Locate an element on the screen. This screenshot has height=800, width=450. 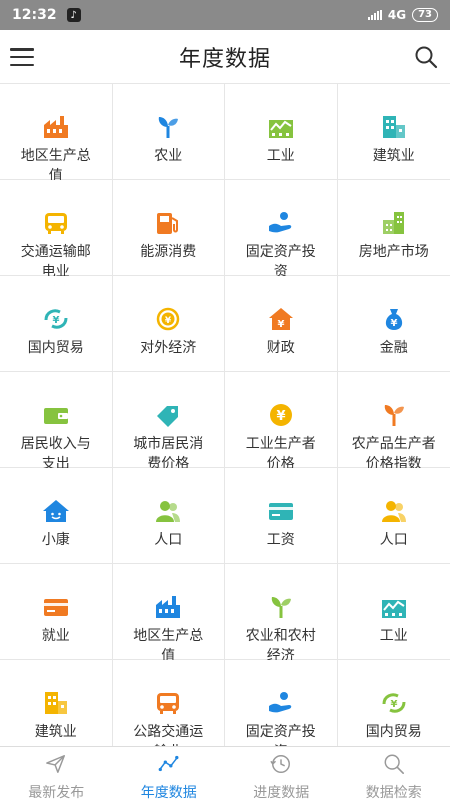
category-item: ¥ 金融 is located at coordinates (394, 324).